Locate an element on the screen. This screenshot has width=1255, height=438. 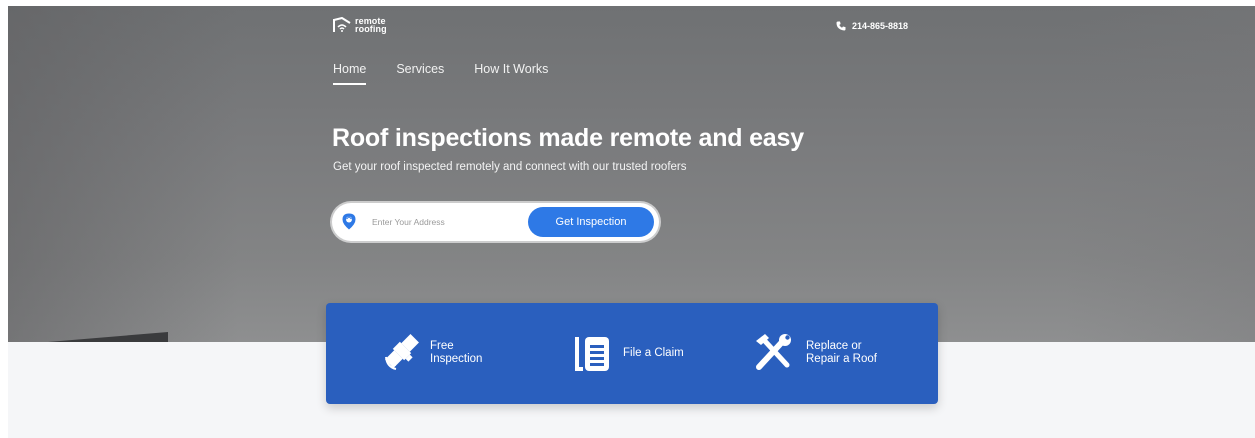
feature-label-line-2: Inspection is located at coordinates (456, 359).